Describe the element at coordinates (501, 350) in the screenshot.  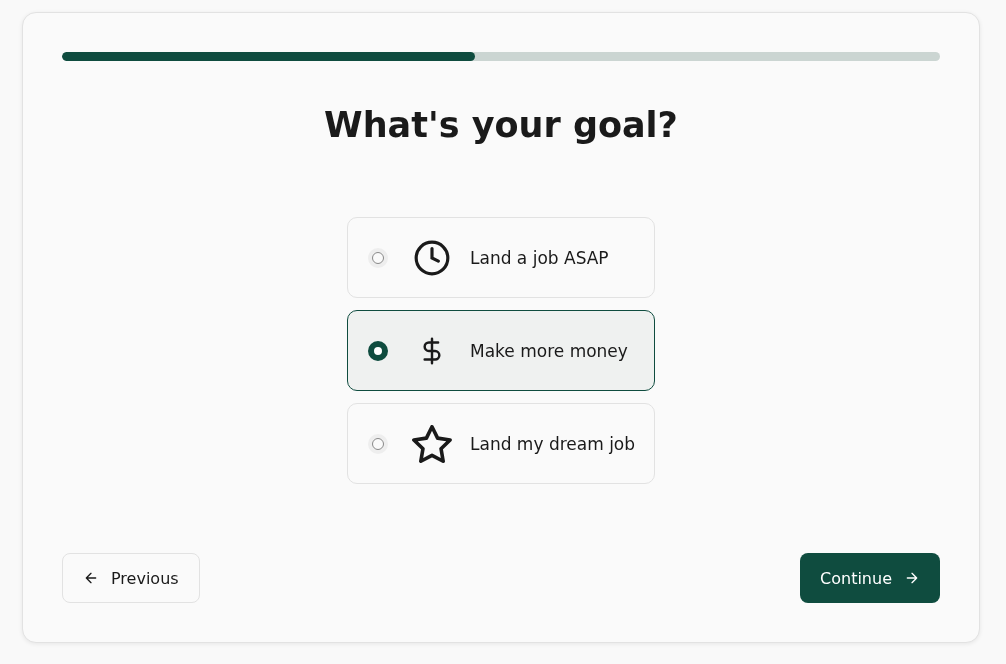
I see `goal-option: Make more money` at that location.